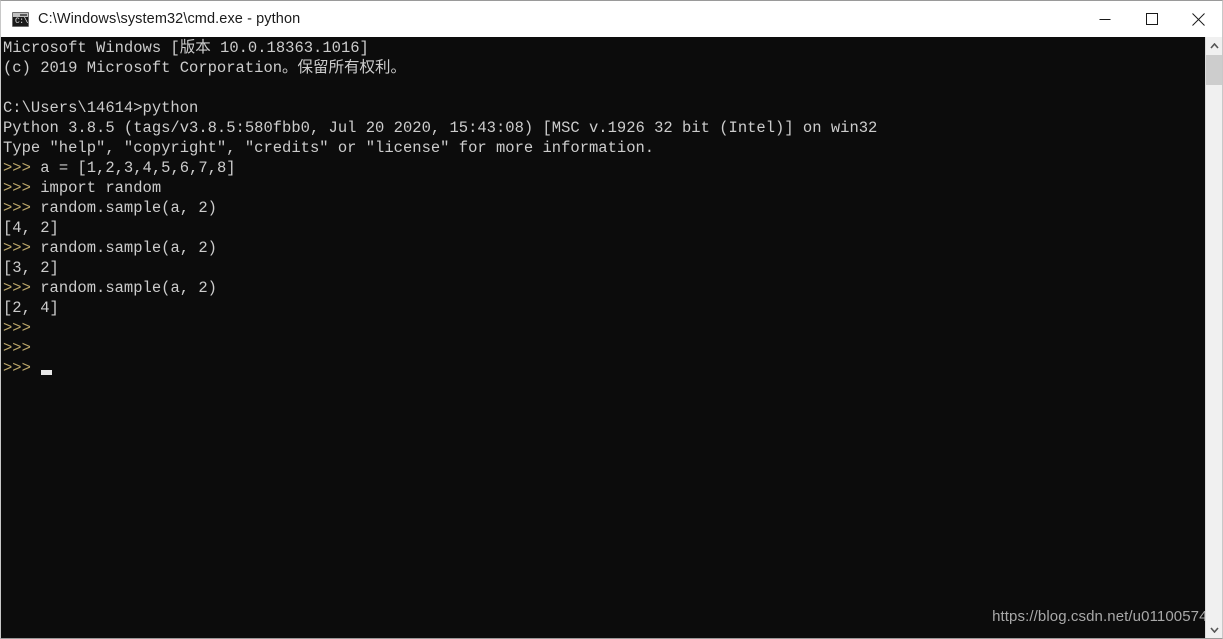 Image resolution: width=1223 pixels, height=639 pixels. I want to click on console-line-text: [3, 2], so click(31, 268).